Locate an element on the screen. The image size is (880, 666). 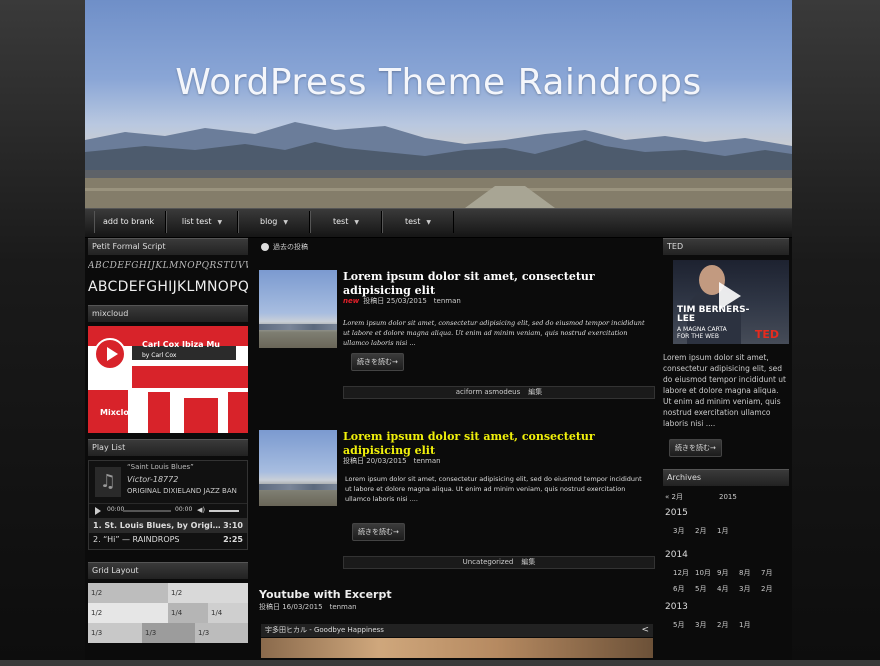
play-icon is located at coordinates (110, 354).